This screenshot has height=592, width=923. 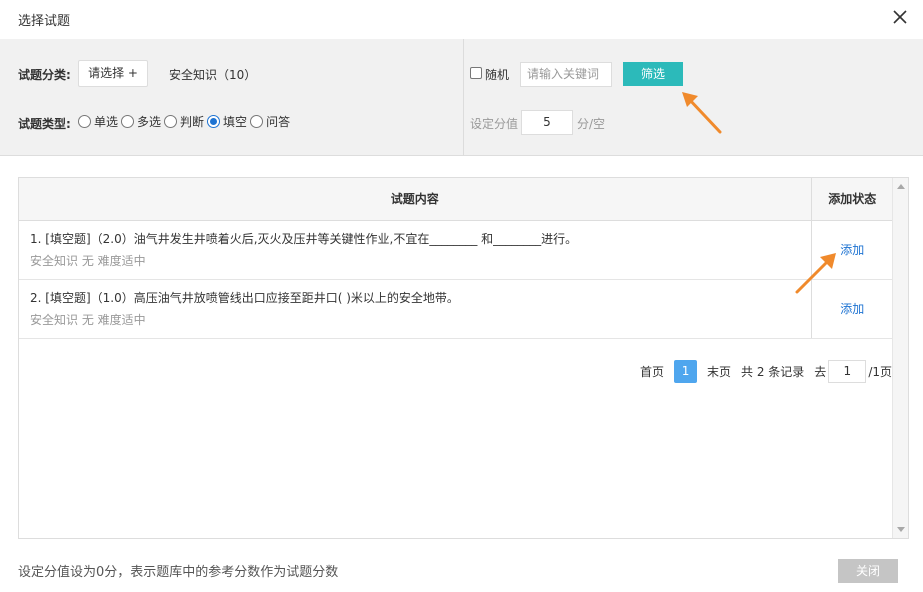 What do you see at coordinates (235, 122) in the screenshot?
I see `radio-label-fill: 填空` at bounding box center [235, 122].